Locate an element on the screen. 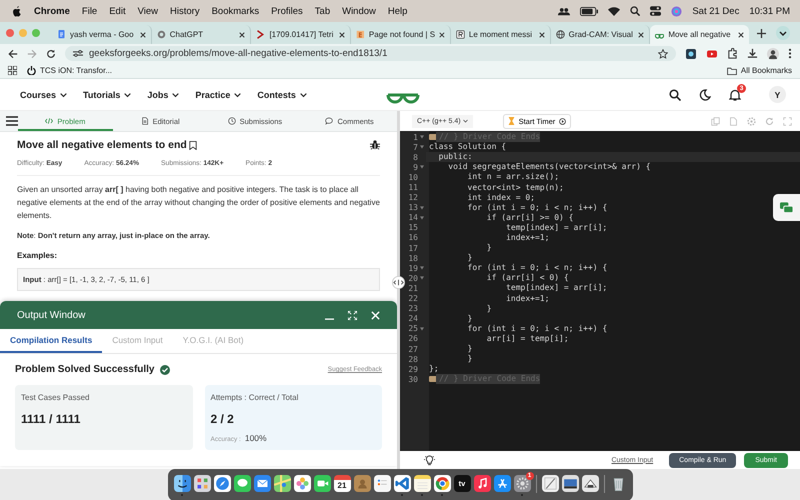  nav-menu: Jobs is located at coordinates (163, 95).